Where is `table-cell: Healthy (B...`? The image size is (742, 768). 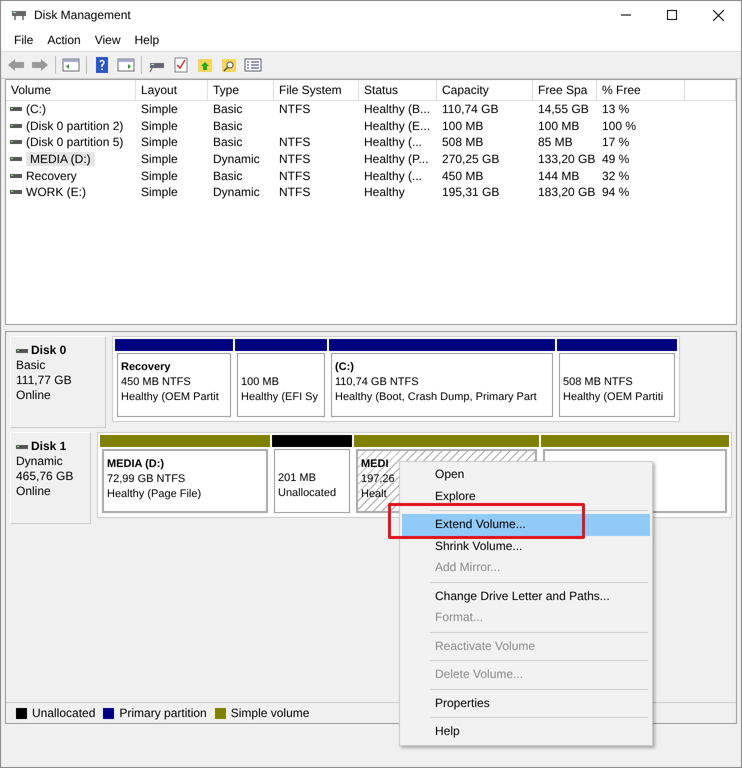
table-cell: Healthy (B... is located at coordinates (397, 109).